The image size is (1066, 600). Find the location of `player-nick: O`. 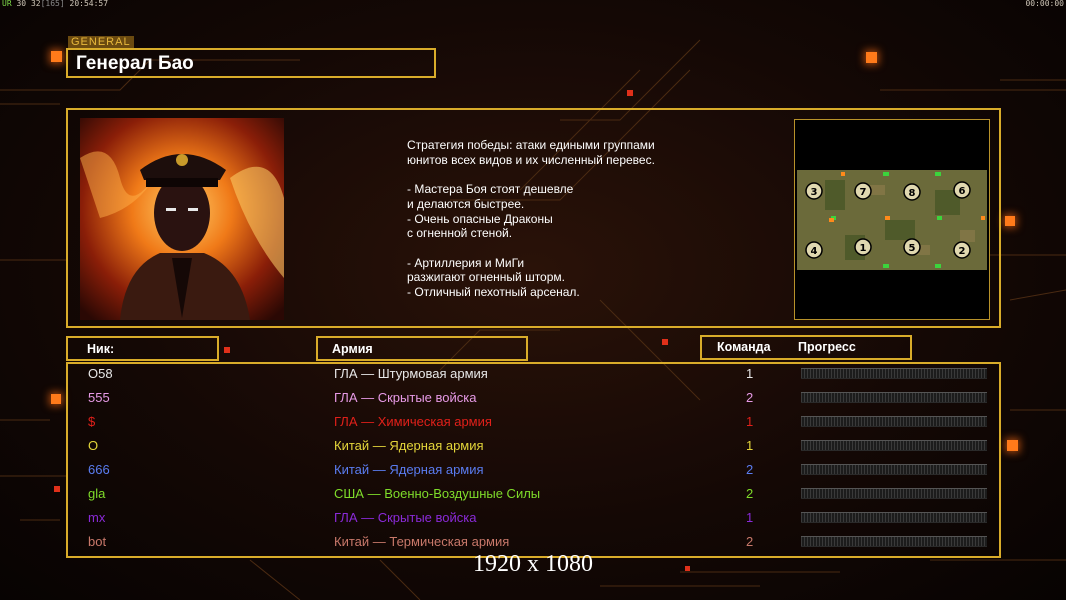

player-nick: O is located at coordinates (93, 445).